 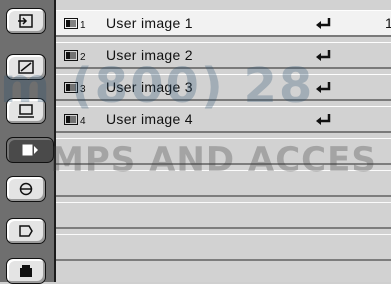 I want to click on image-adjust-icon, so click(x=26, y=67).